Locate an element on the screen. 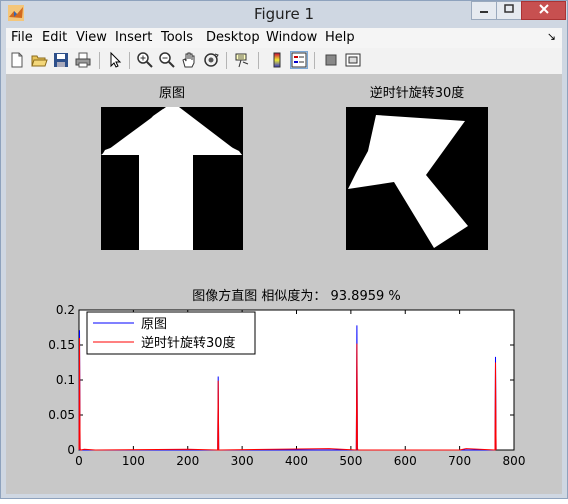 The width and height of the screenshot is (568, 504). menu-file: File is located at coordinates (22, 37).